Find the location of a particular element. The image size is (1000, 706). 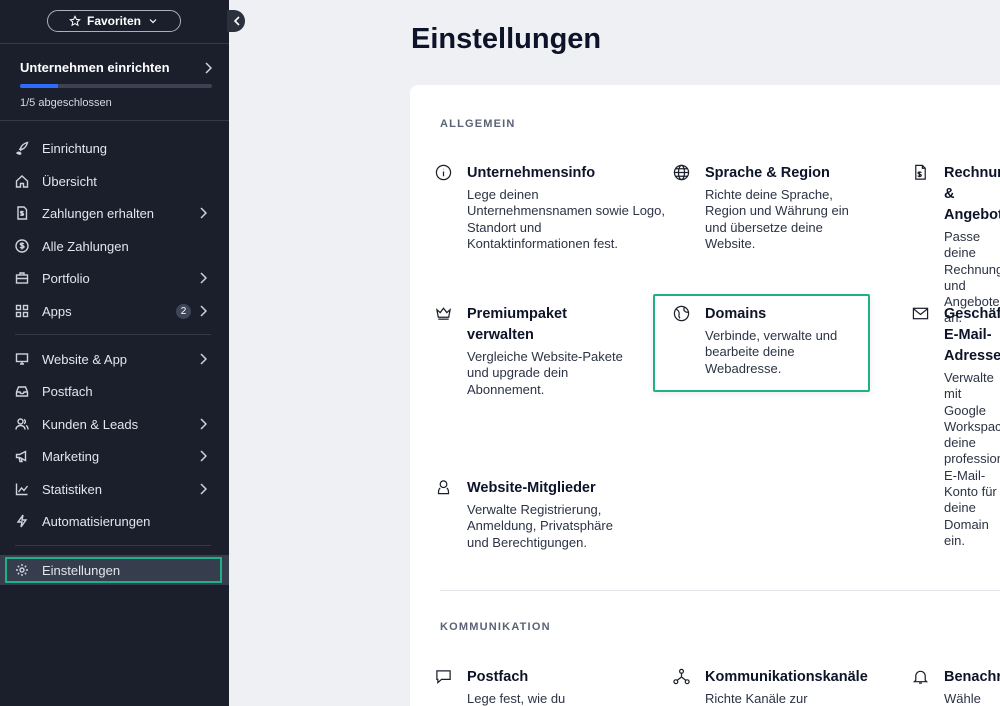

page-title: Einstellungen is located at coordinates (506, 39).